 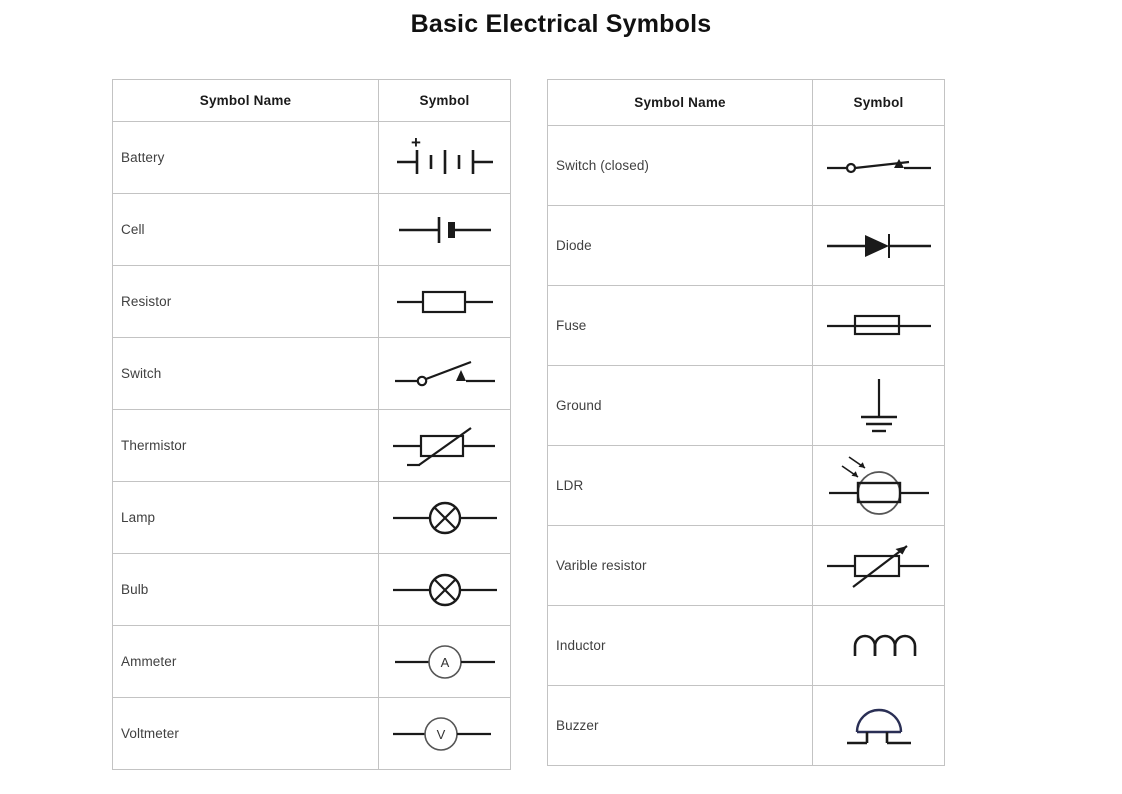 I want to click on table-row: Voltmeter V, so click(x=311, y=733).